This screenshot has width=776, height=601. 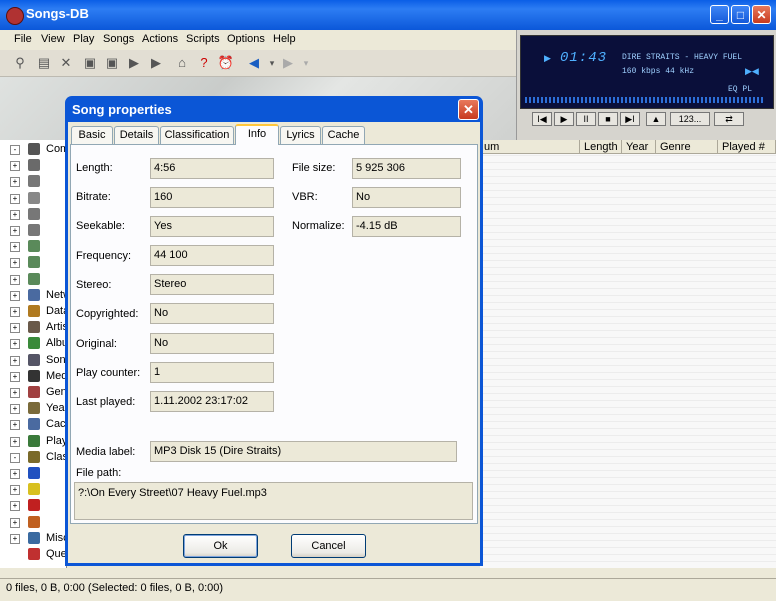 I want to click on delete-icon: ✕, so click(x=66, y=63).